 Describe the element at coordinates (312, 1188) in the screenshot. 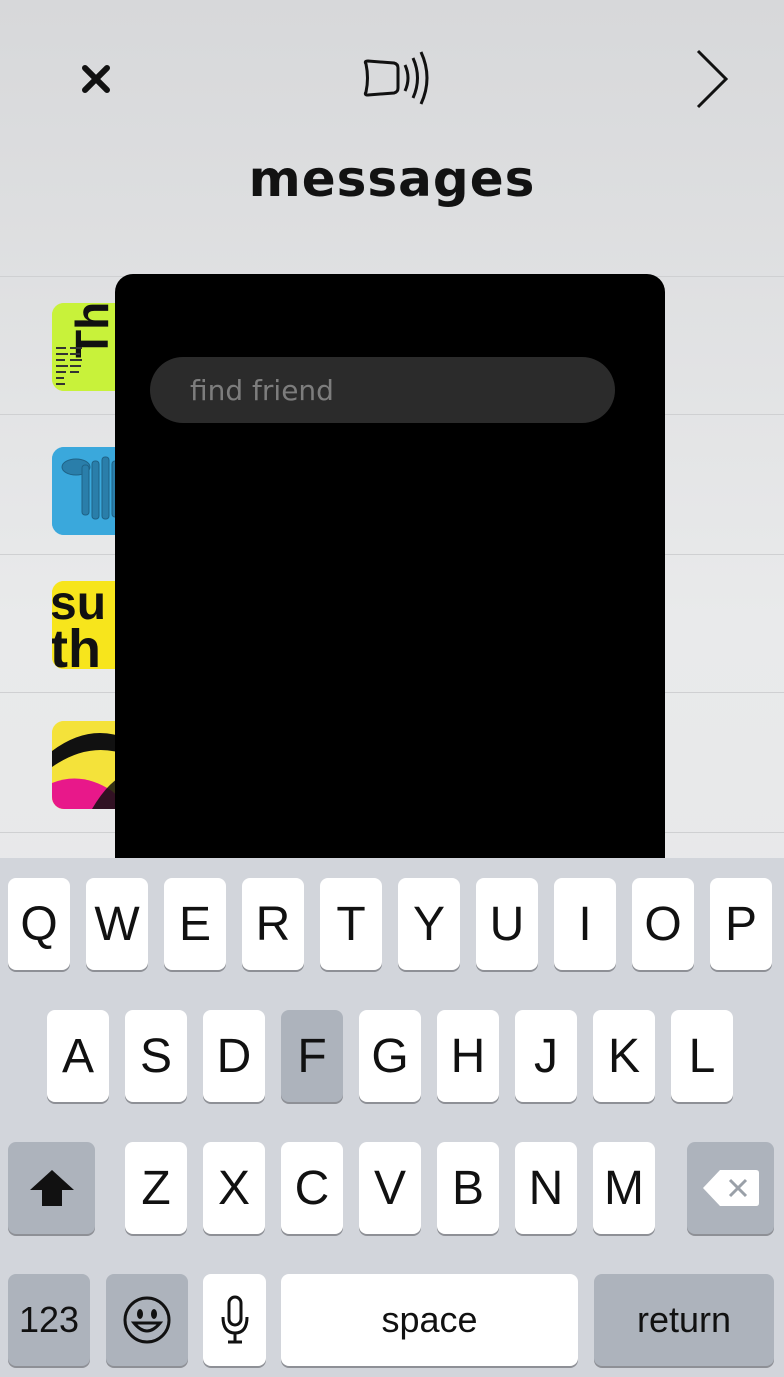

I see `key-c: C` at that location.